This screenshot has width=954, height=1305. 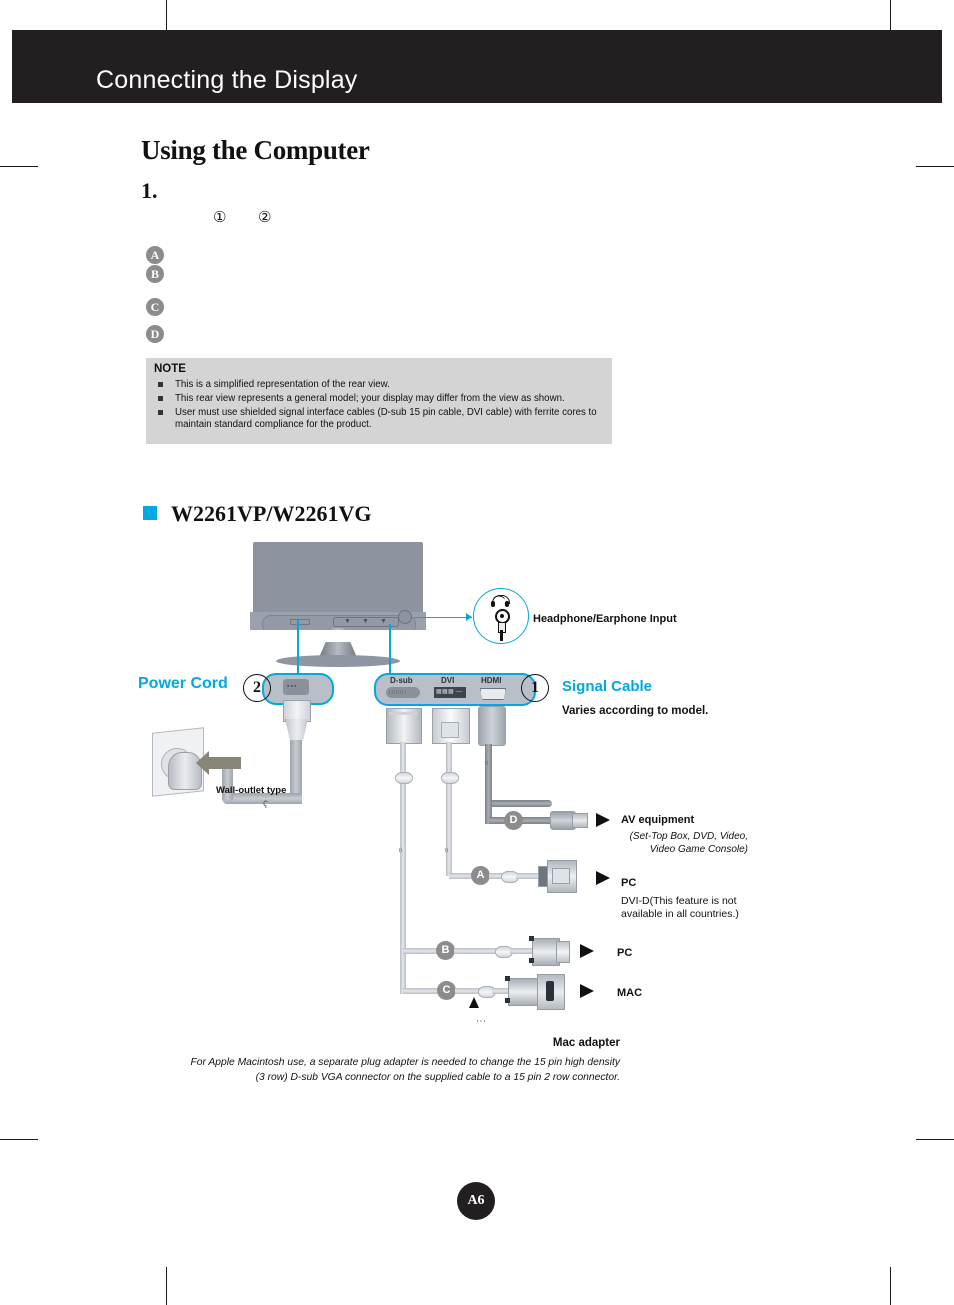 What do you see at coordinates (251, 790) in the screenshot?
I see `wall-outlet-type-label: Wall-outlet type` at bounding box center [251, 790].